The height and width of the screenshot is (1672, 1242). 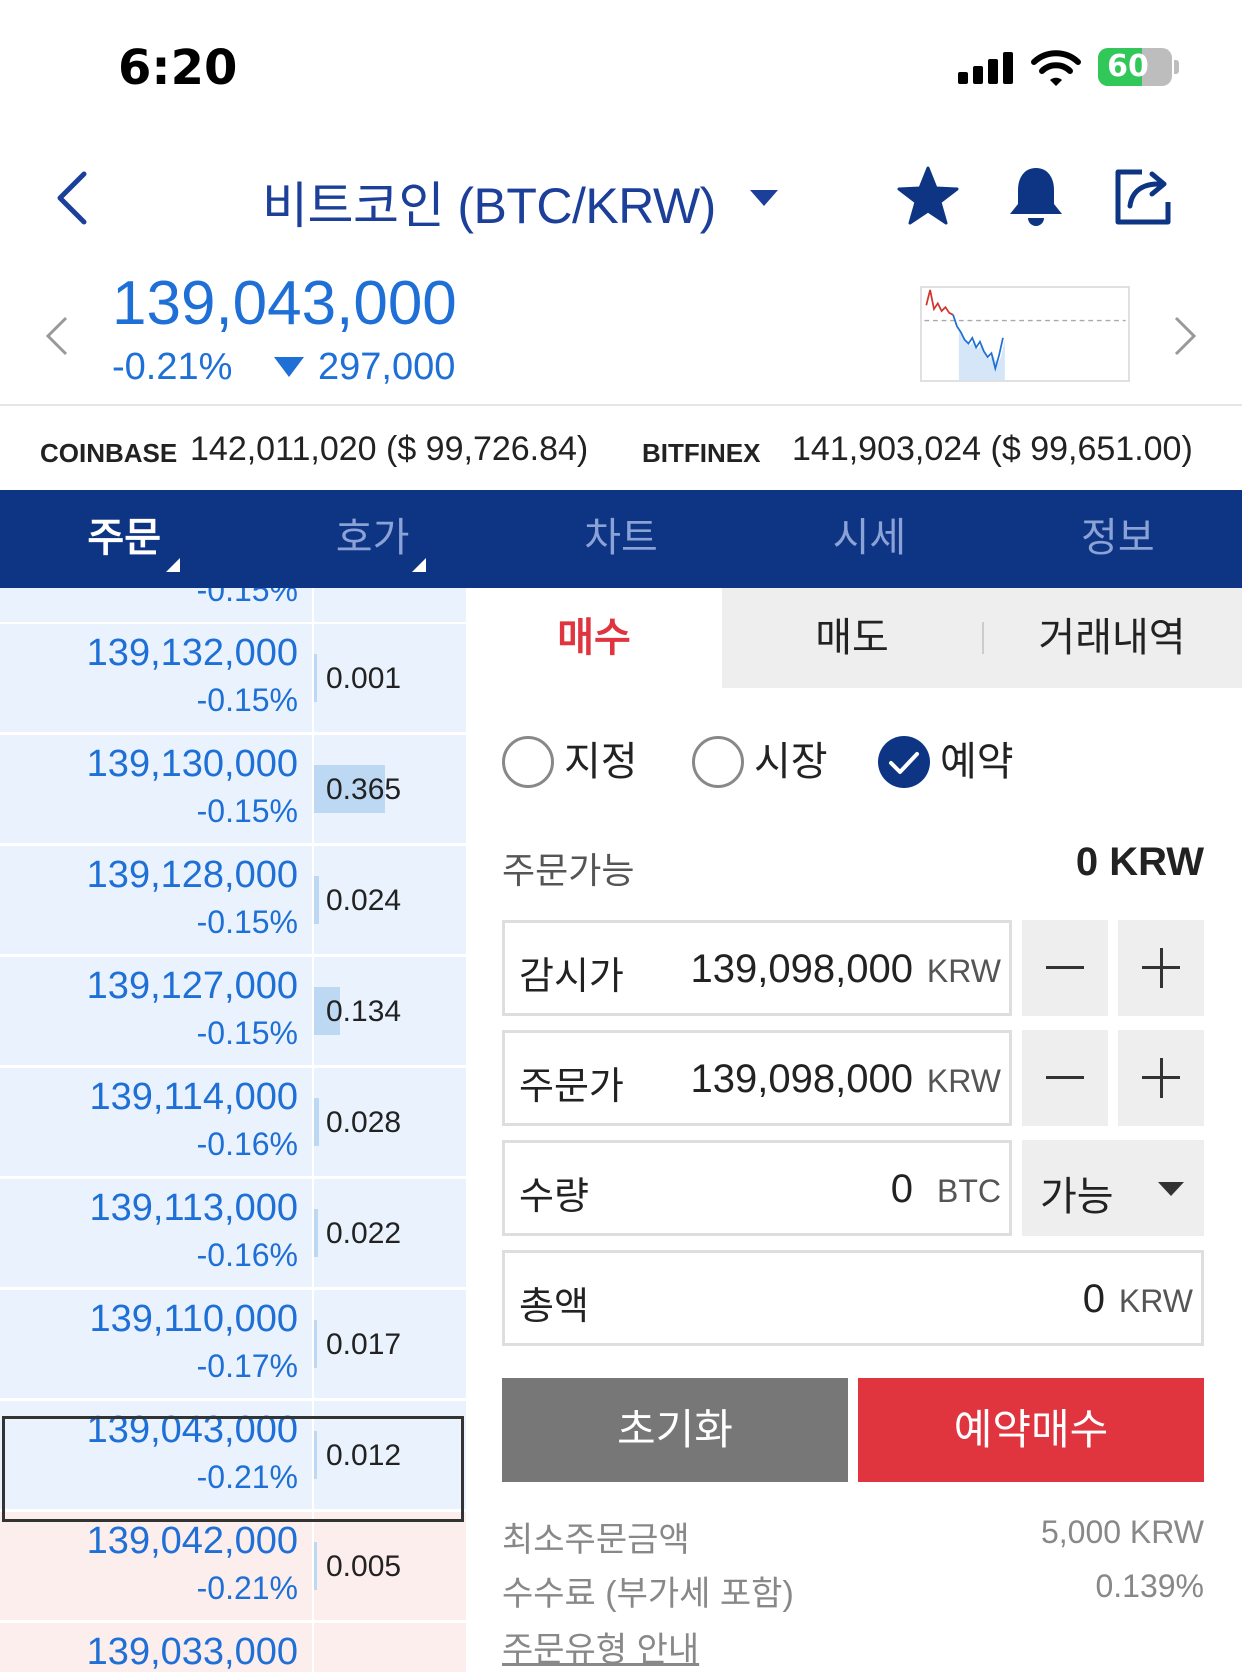 I want to click on bell-icon, so click(x=1036, y=196).